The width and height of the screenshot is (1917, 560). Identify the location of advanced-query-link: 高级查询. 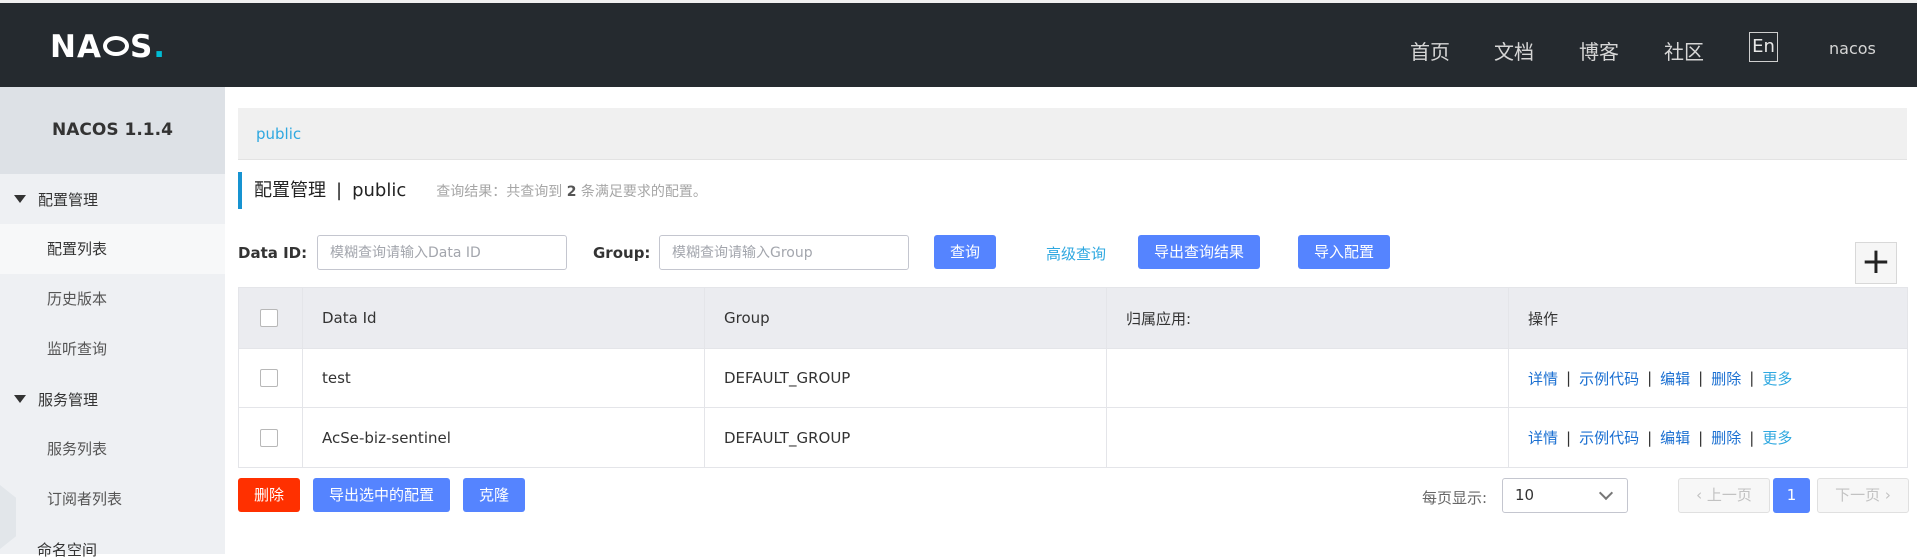
(1076, 253).